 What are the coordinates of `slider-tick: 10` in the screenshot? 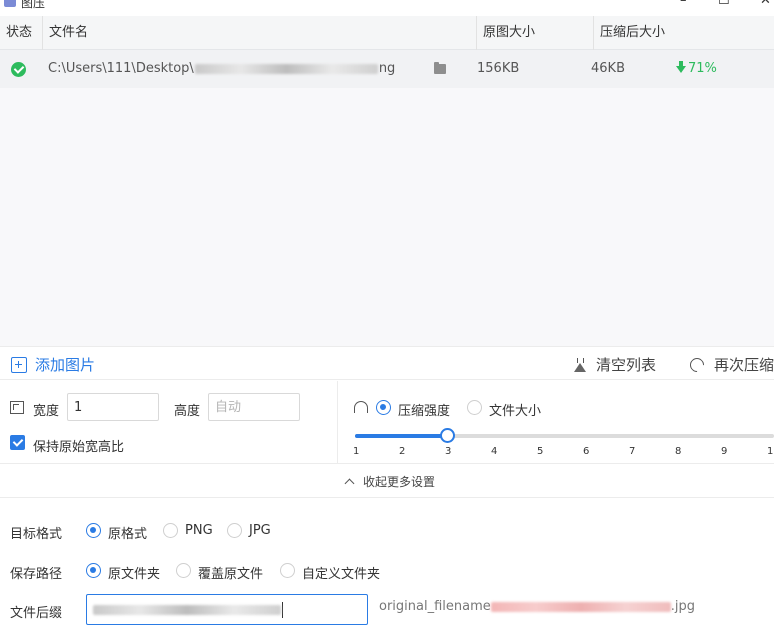 It's located at (770, 451).